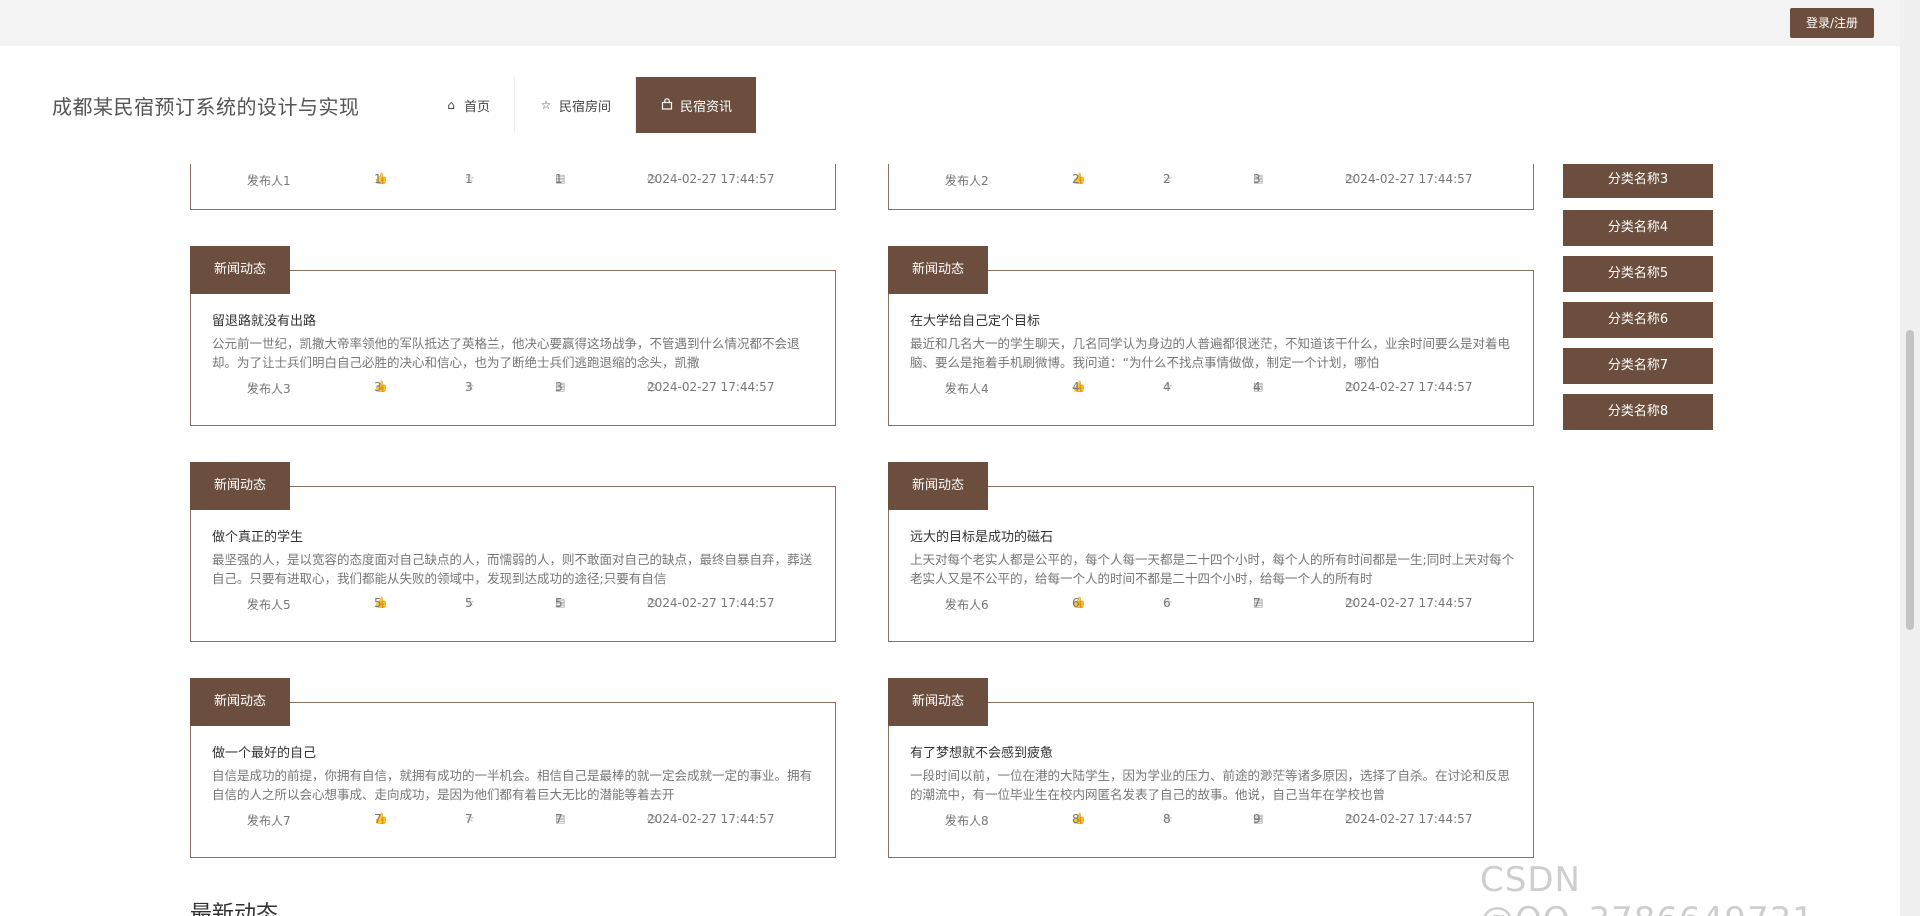 The height and width of the screenshot is (916, 1920). What do you see at coordinates (257, 535) in the screenshot?
I see `news-title: 做个真正的学生` at bounding box center [257, 535].